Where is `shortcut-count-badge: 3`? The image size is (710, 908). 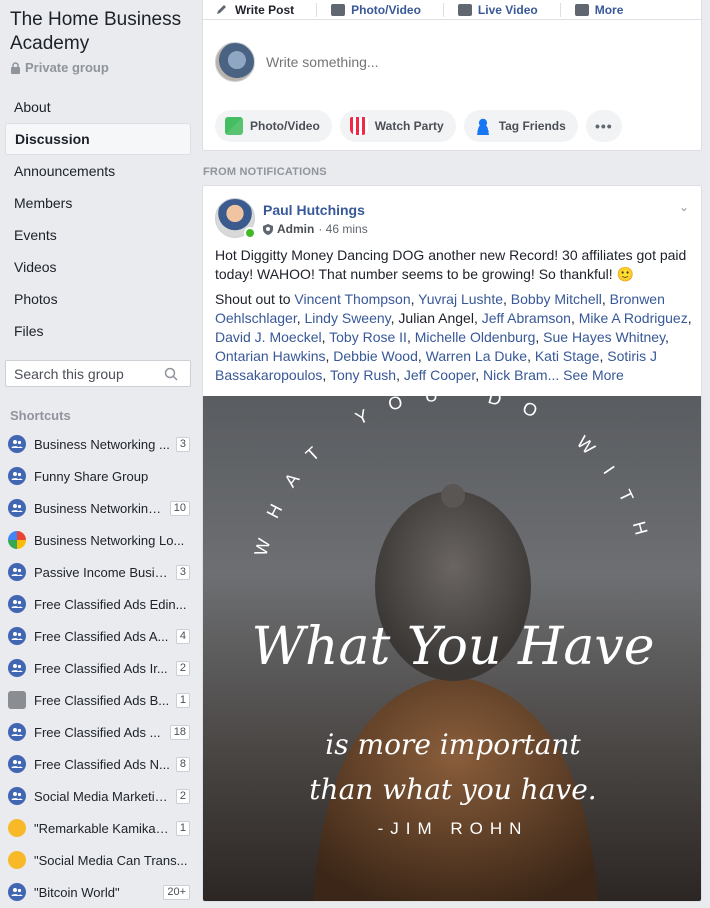
shortcut-count-badge: 3 is located at coordinates (182, 572).